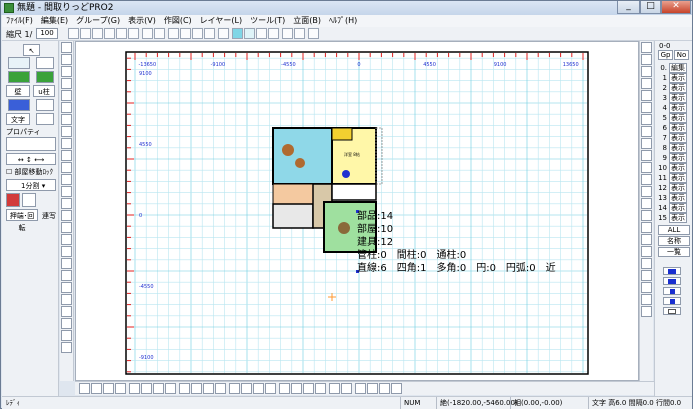 This screenshot has width=693, height=409. What do you see at coordinates (29, 200) in the screenshot?
I see `paint-icon` at bounding box center [29, 200].